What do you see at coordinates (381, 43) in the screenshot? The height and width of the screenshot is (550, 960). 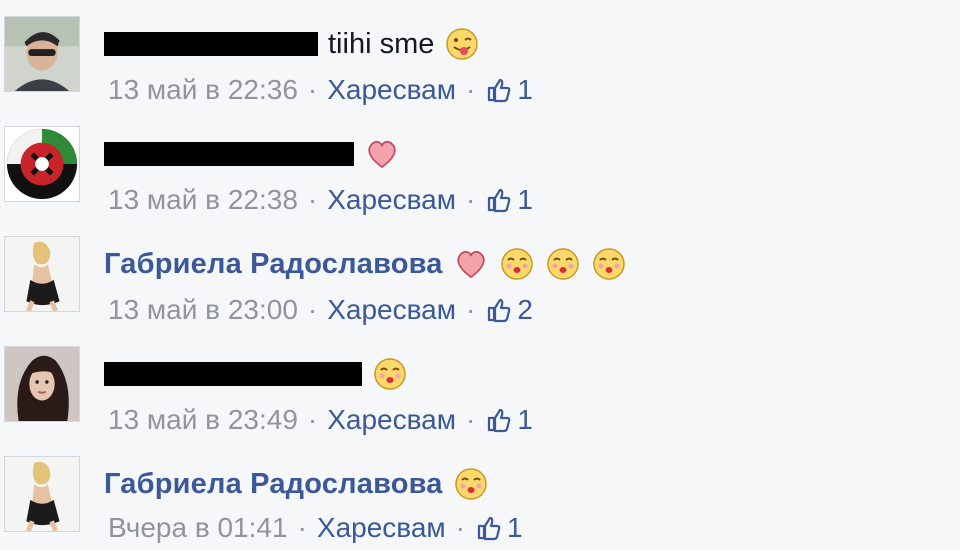 I see `comment-text: tiihi sme` at bounding box center [381, 43].